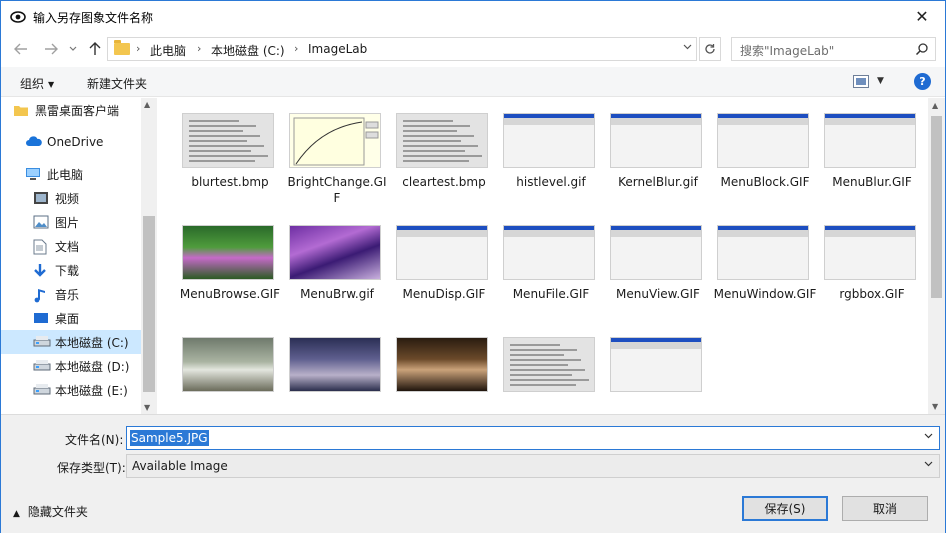 This screenshot has width=946, height=533. What do you see at coordinates (872, 182) in the screenshot?
I see `file-name: MenuBlur.GIF` at bounding box center [872, 182].